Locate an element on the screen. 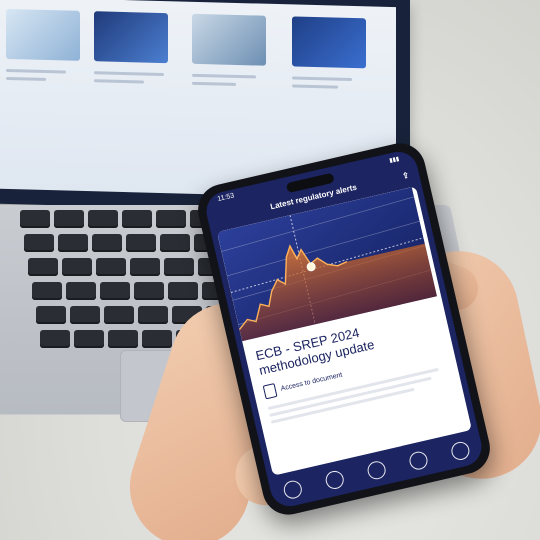  menu-icon is located at coordinates (460, 451).